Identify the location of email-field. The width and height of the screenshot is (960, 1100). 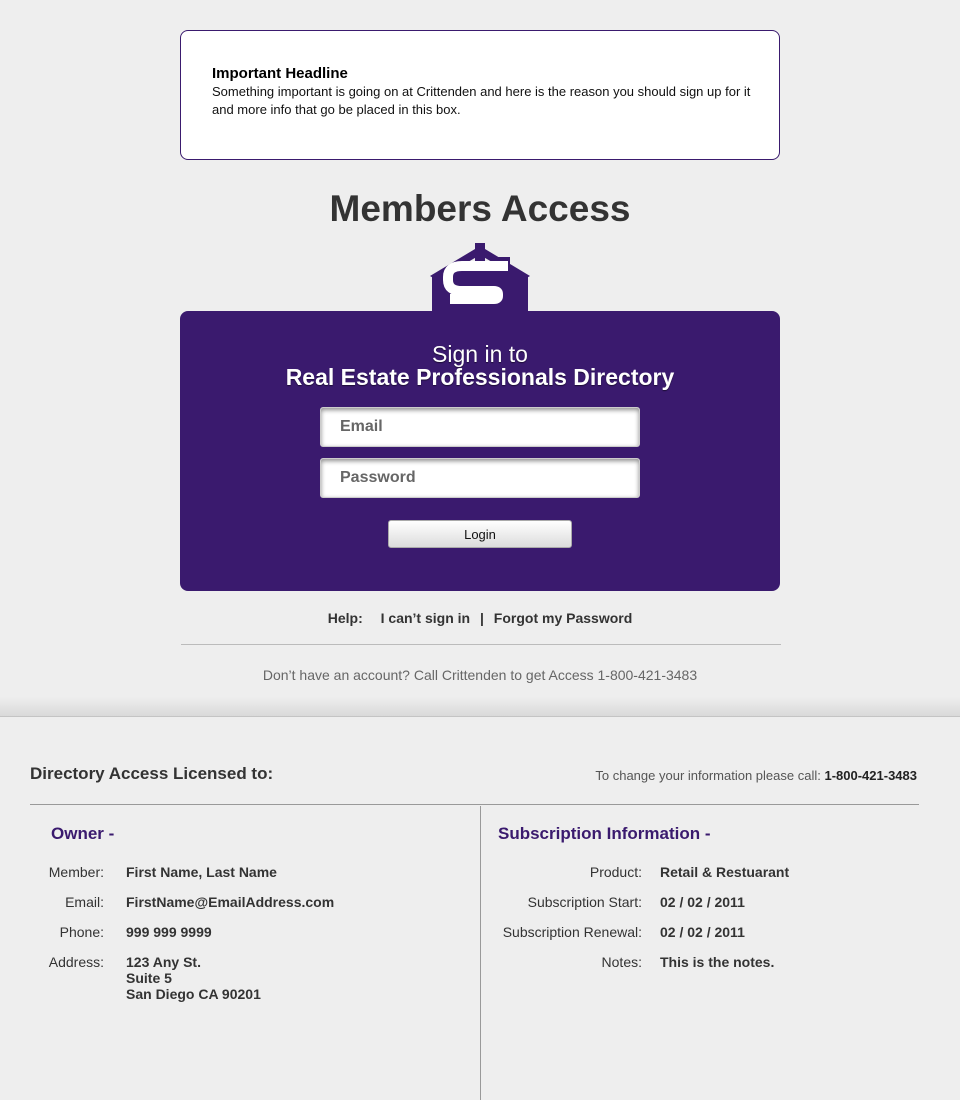
(480, 427).